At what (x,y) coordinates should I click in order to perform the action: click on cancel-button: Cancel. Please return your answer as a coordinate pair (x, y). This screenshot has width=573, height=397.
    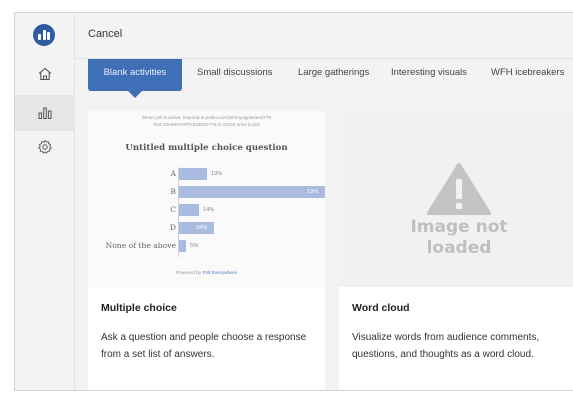
    Looking at the image, I should click on (105, 34).